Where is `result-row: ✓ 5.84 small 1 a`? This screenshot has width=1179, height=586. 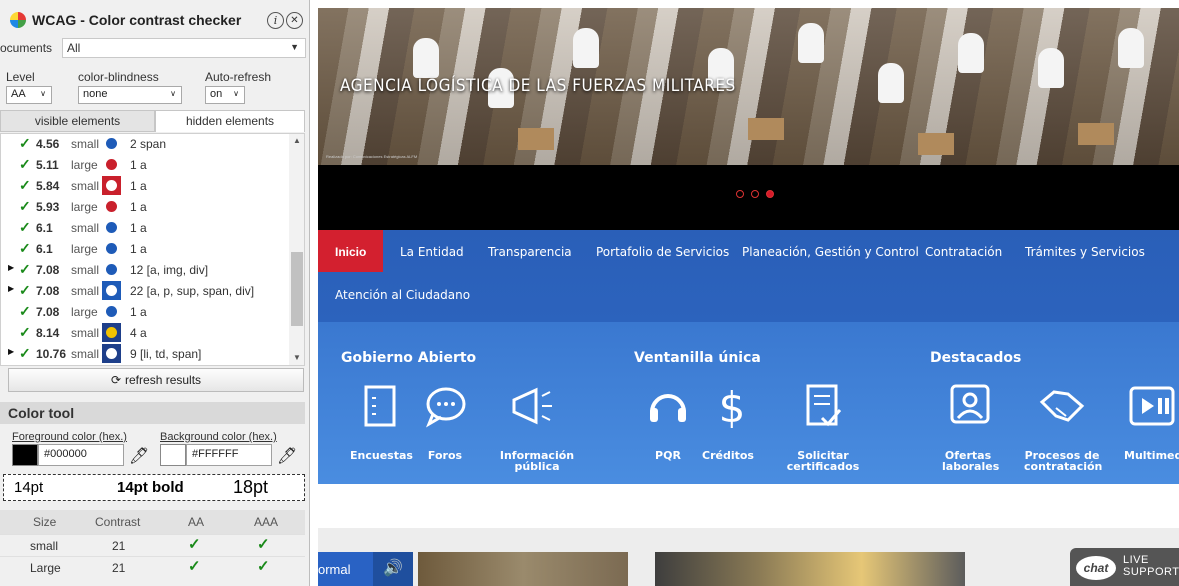 result-row: ✓ 5.84 small 1 a is located at coordinates (145, 185).